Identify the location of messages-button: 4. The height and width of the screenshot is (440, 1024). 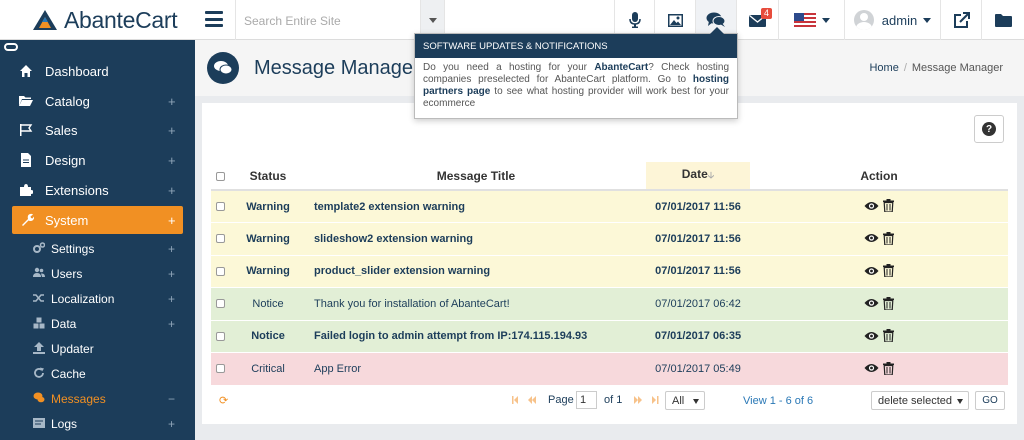
(757, 20).